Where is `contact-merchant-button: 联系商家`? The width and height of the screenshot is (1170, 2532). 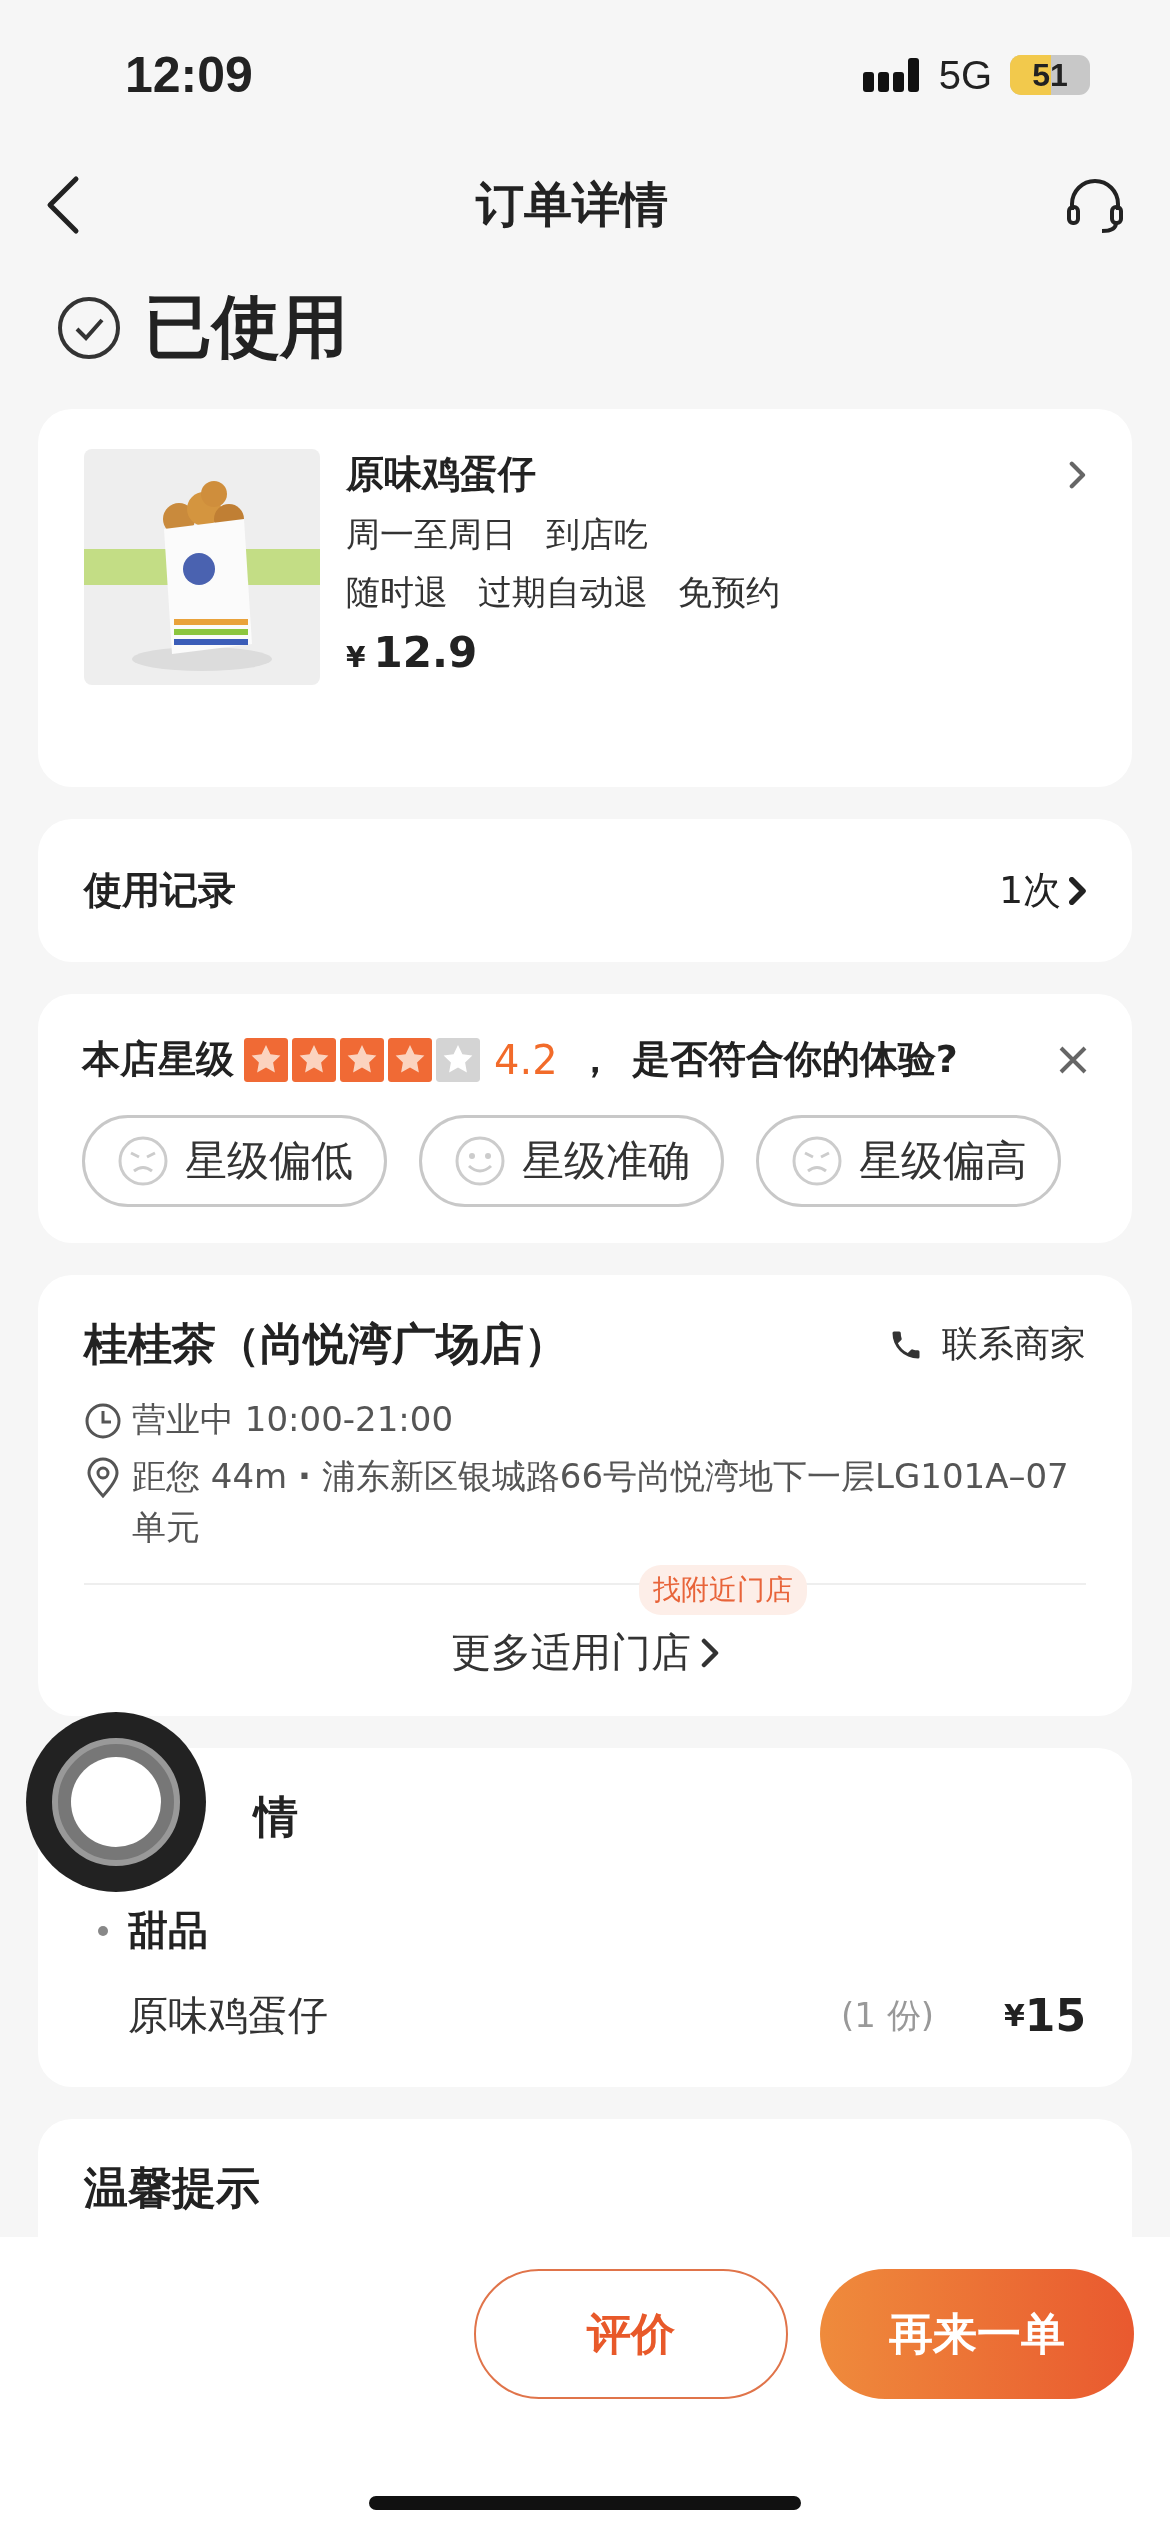 contact-merchant-button: 联系商家 is located at coordinates (987, 1344).